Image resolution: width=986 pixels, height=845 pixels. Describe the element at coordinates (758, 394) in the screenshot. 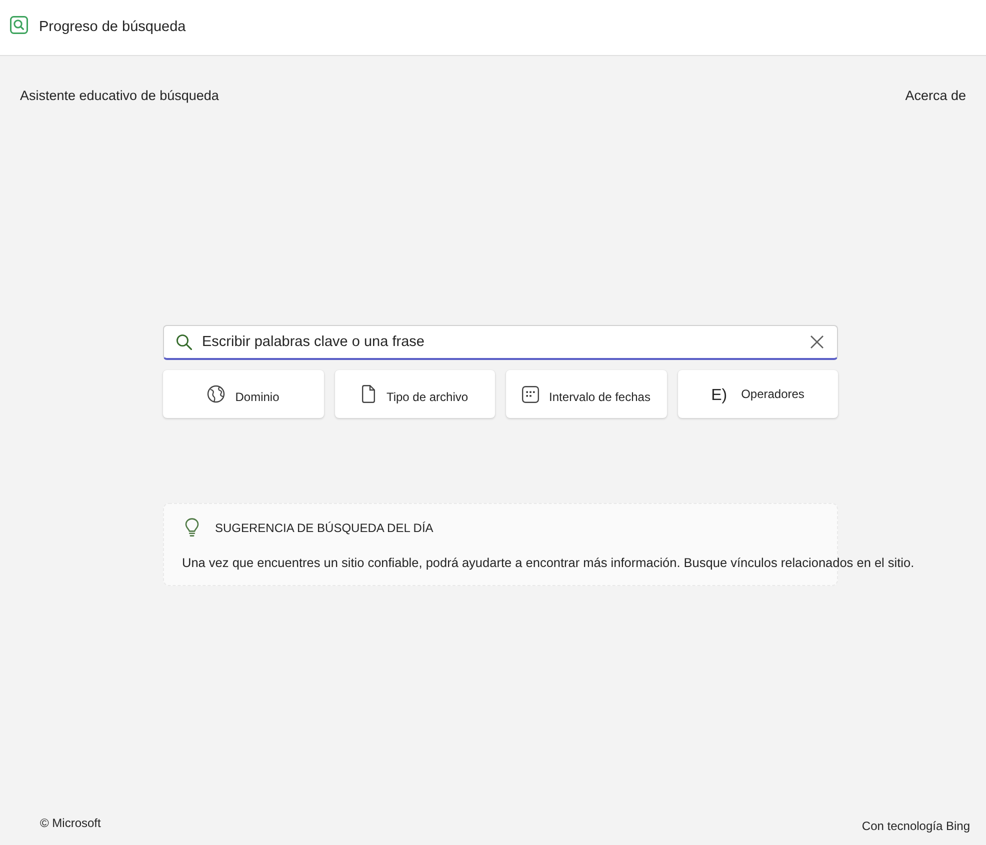

I see `filter-button: E) Operadores` at that location.